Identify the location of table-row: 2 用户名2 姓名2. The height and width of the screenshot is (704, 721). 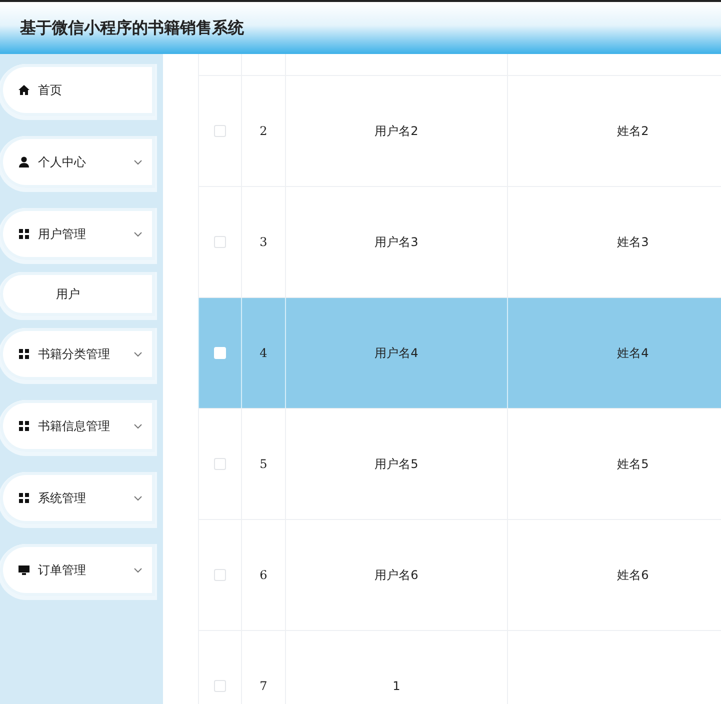
(459, 131).